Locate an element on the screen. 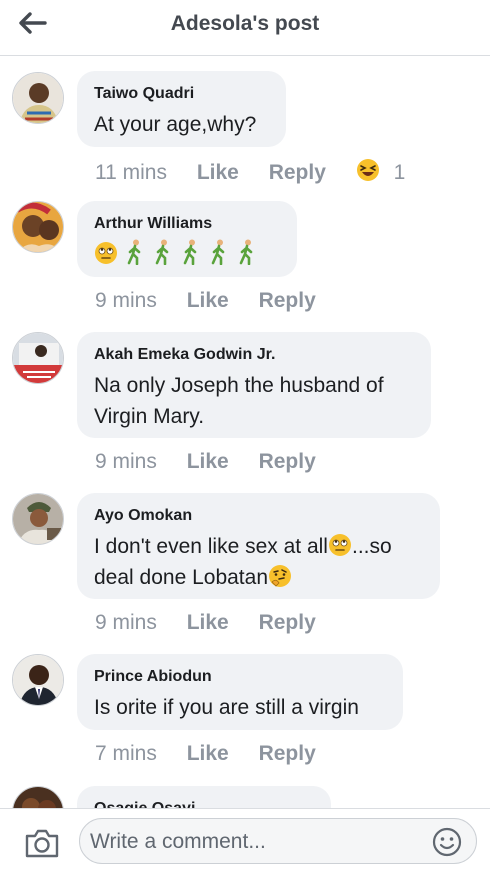 This screenshot has width=490, height=870. comment-text-part: I don't even like sex at all is located at coordinates (211, 546).